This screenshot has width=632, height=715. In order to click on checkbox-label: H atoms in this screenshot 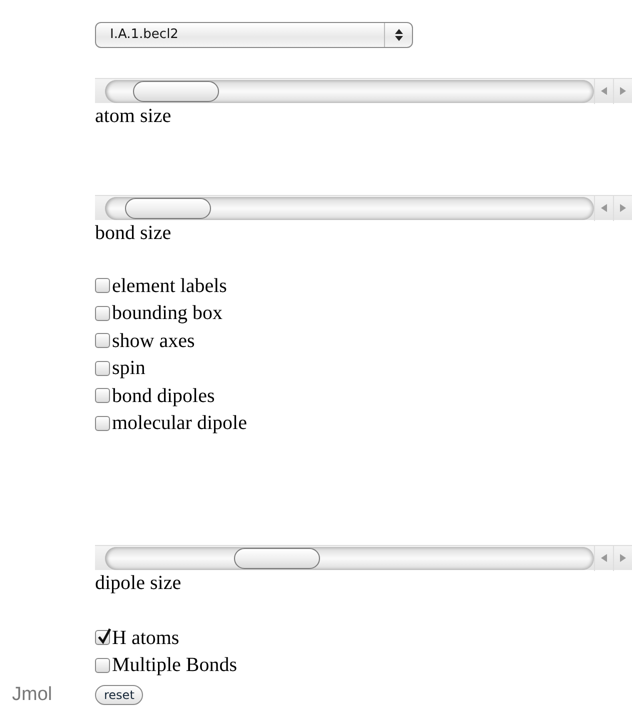, I will do `click(146, 638)`.